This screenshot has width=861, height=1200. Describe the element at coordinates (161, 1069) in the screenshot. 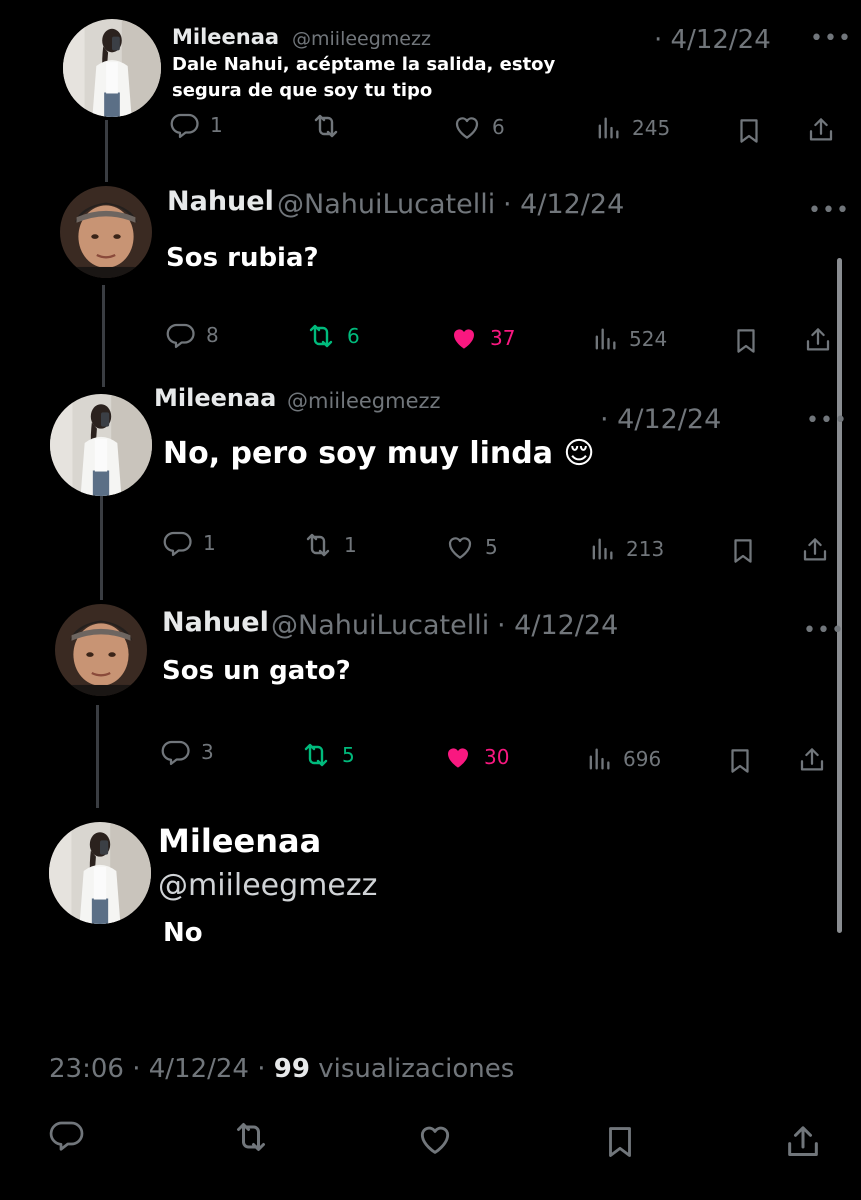

I see `timestamp-text: 23:06 · 4/12/24 ·` at that location.